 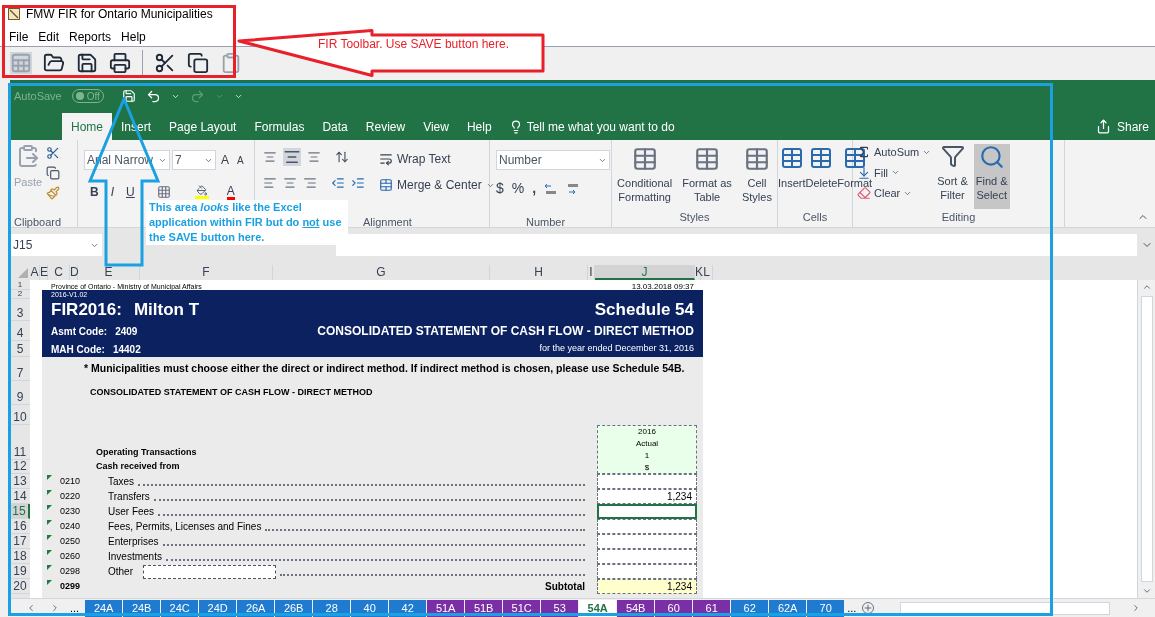 What do you see at coordinates (20, 481) in the screenshot?
I see `row-header: 13` at bounding box center [20, 481].